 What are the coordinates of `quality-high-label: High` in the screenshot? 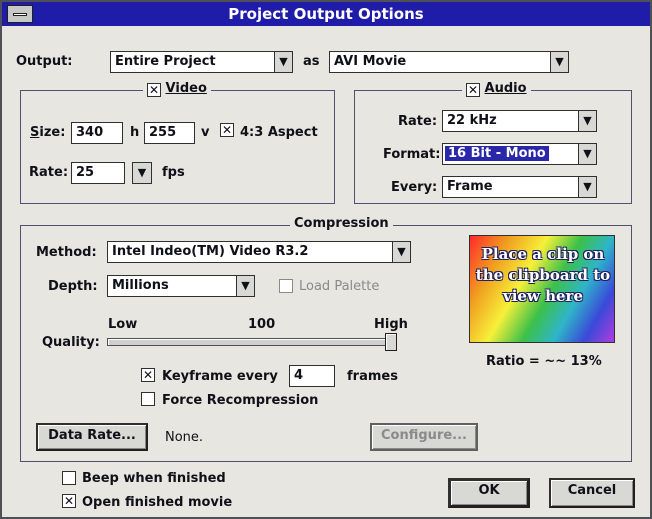 It's located at (391, 324).